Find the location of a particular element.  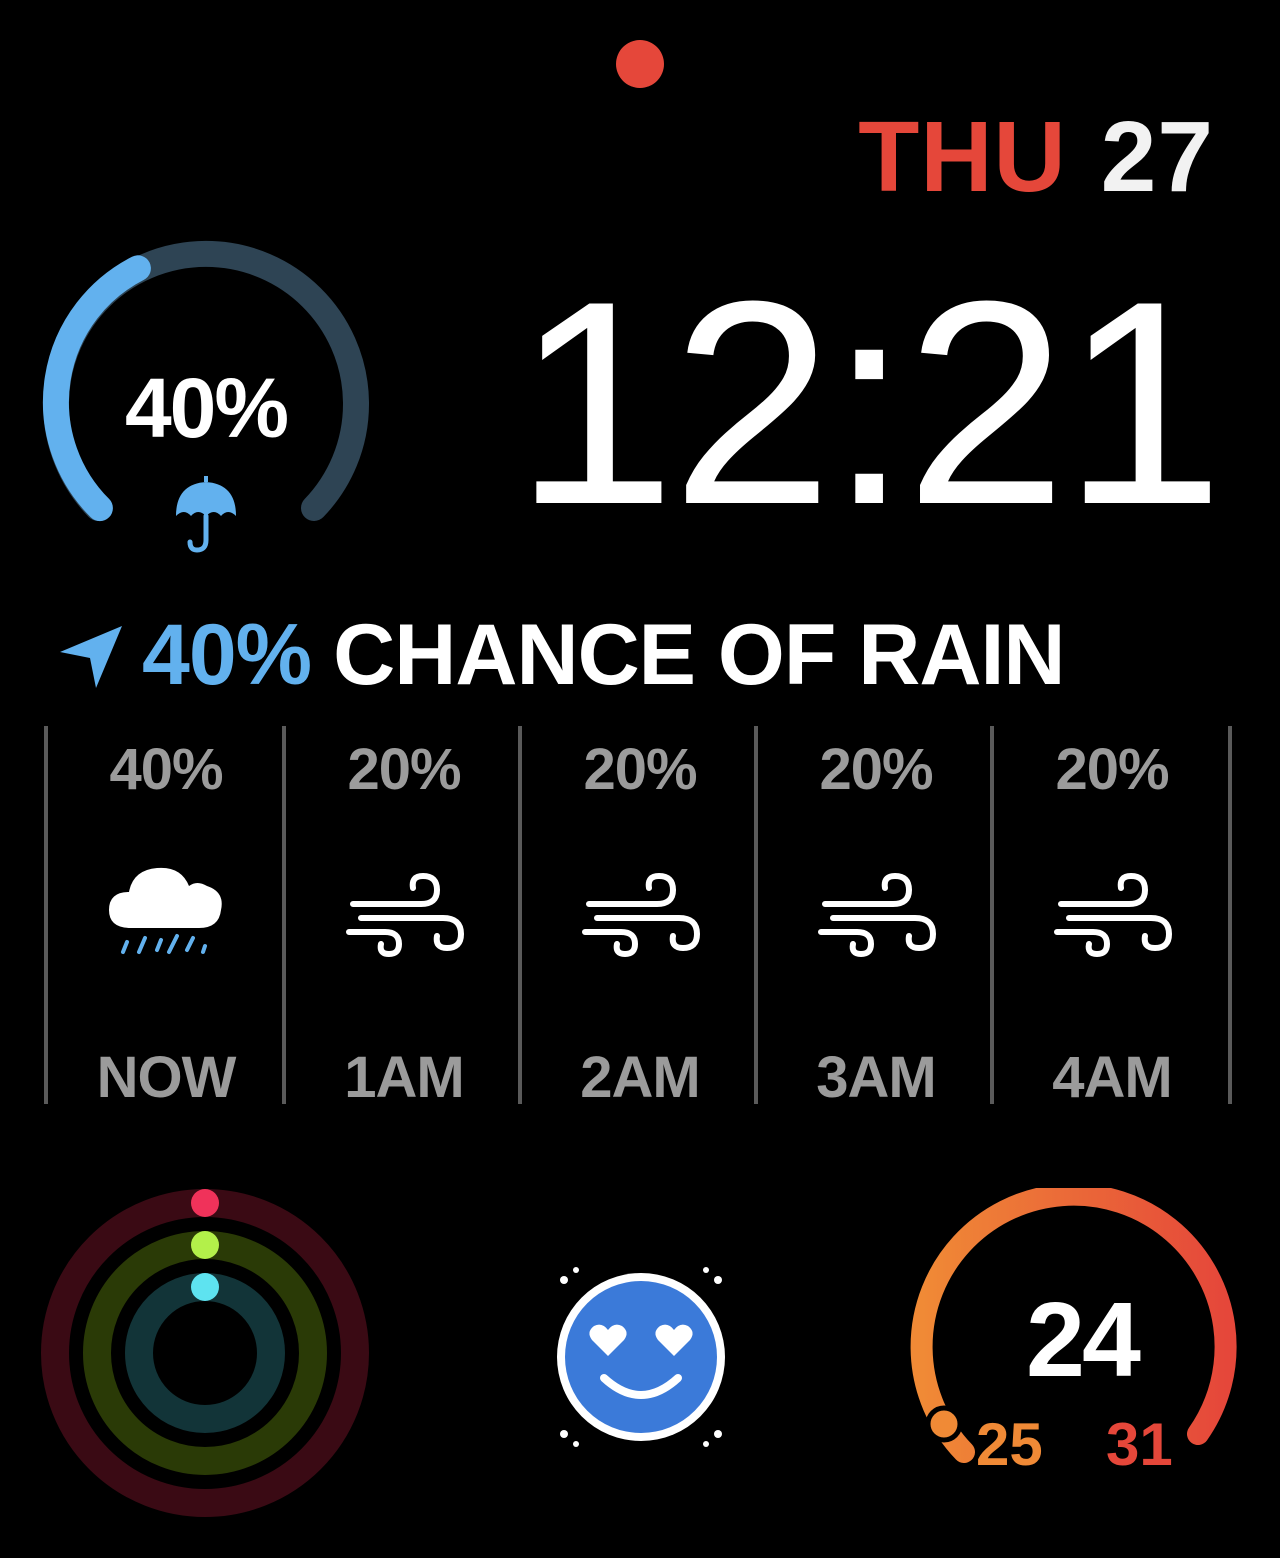

forecast-hour-1am: 20% 1AM is located at coordinates (404, 918).